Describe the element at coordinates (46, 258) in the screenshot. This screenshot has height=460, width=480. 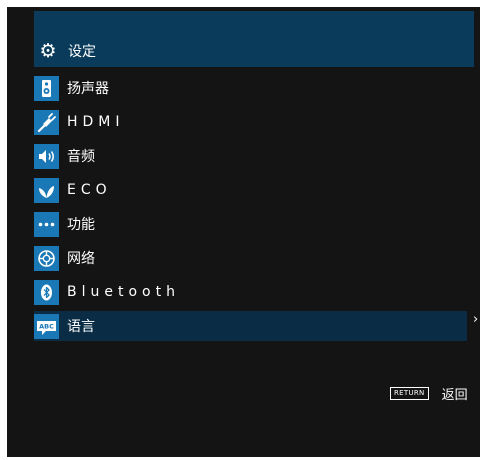
I see `globe-icon` at that location.